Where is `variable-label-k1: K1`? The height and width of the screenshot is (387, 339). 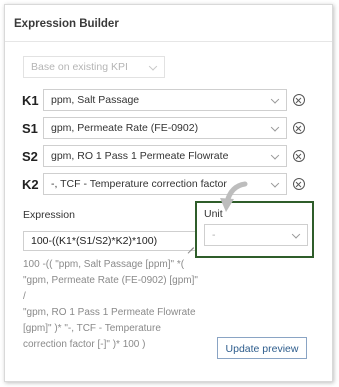 variable-label-k1: K1 is located at coordinates (30, 100).